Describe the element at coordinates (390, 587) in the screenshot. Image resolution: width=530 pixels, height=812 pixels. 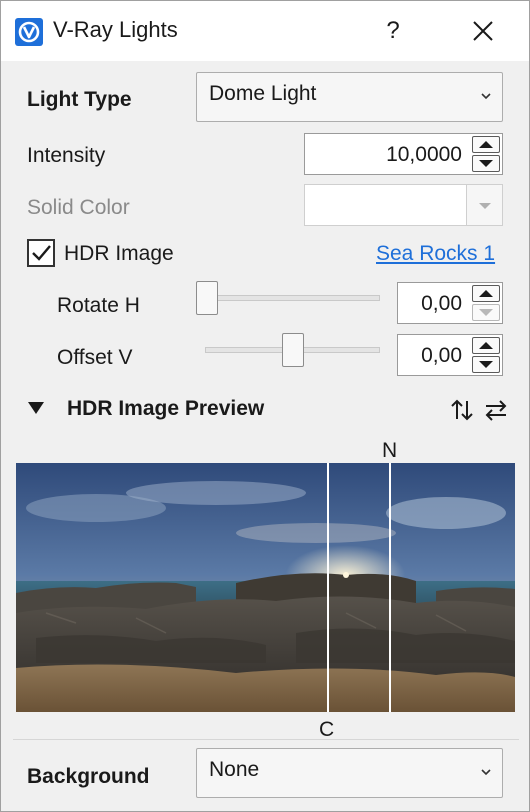
I see `north-marker-line` at that location.